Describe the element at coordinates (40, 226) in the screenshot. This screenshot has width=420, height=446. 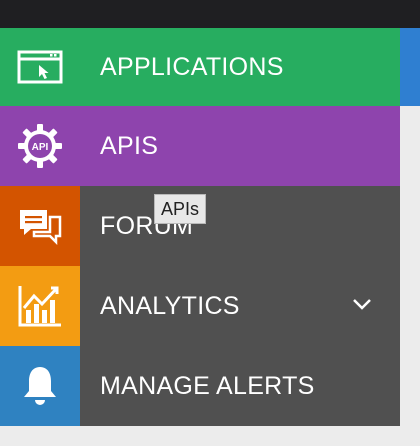
I see `chat-bubbles-icon` at that location.